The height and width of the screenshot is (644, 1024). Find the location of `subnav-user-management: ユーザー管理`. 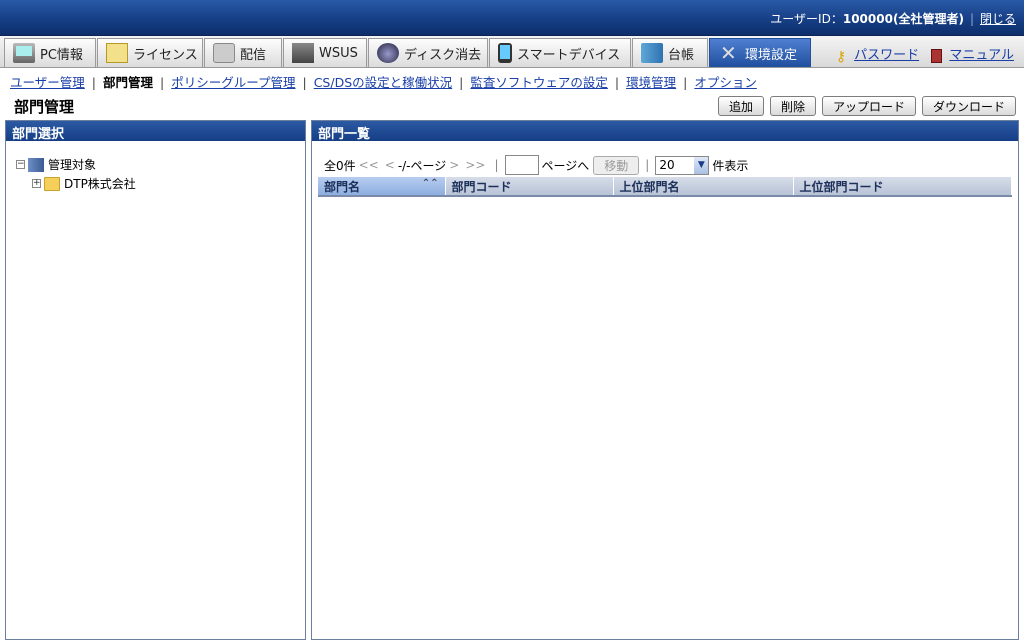

subnav-user-management: ユーザー管理 is located at coordinates (47, 82).